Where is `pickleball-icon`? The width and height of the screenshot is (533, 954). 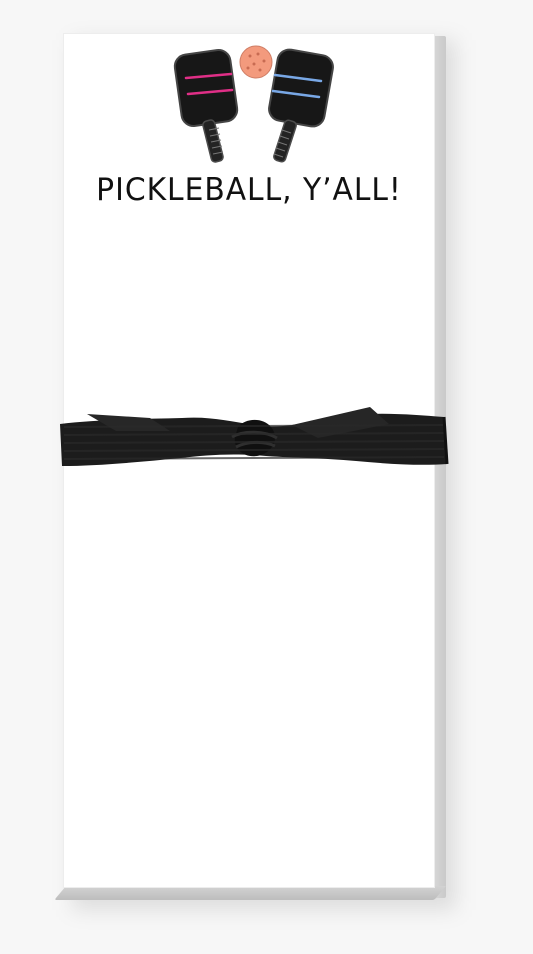
pickleball-icon is located at coordinates (256, 62).